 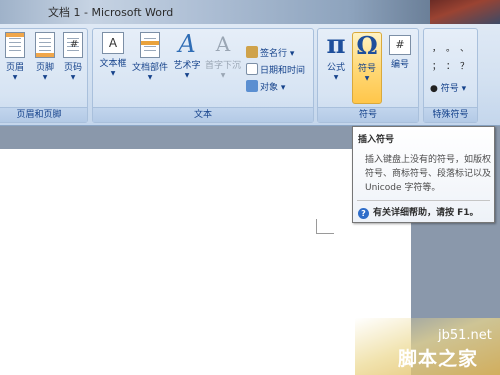 What do you see at coordinates (15, 45) in the screenshot?
I see `header-icon` at bounding box center [15, 45].